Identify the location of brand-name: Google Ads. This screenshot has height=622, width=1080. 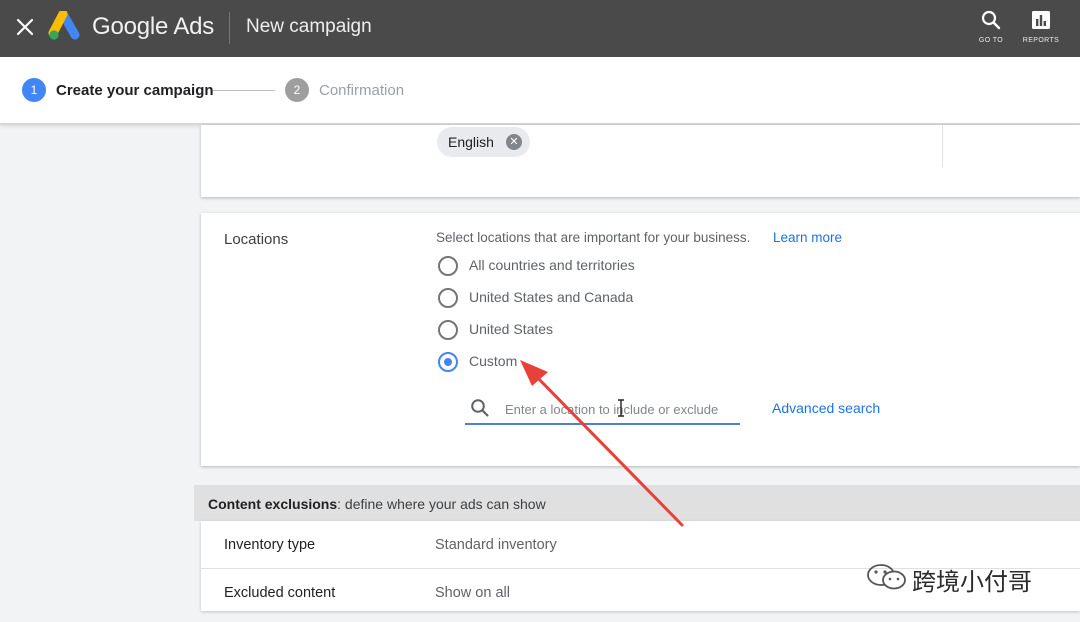
(153, 26).